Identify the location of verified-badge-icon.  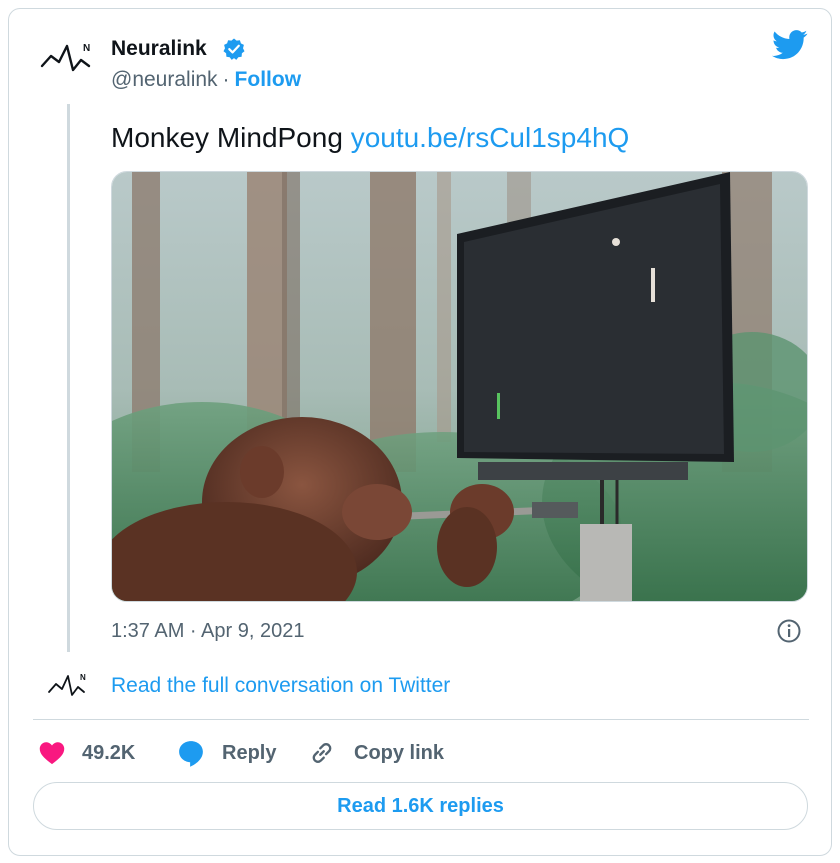
(234, 49).